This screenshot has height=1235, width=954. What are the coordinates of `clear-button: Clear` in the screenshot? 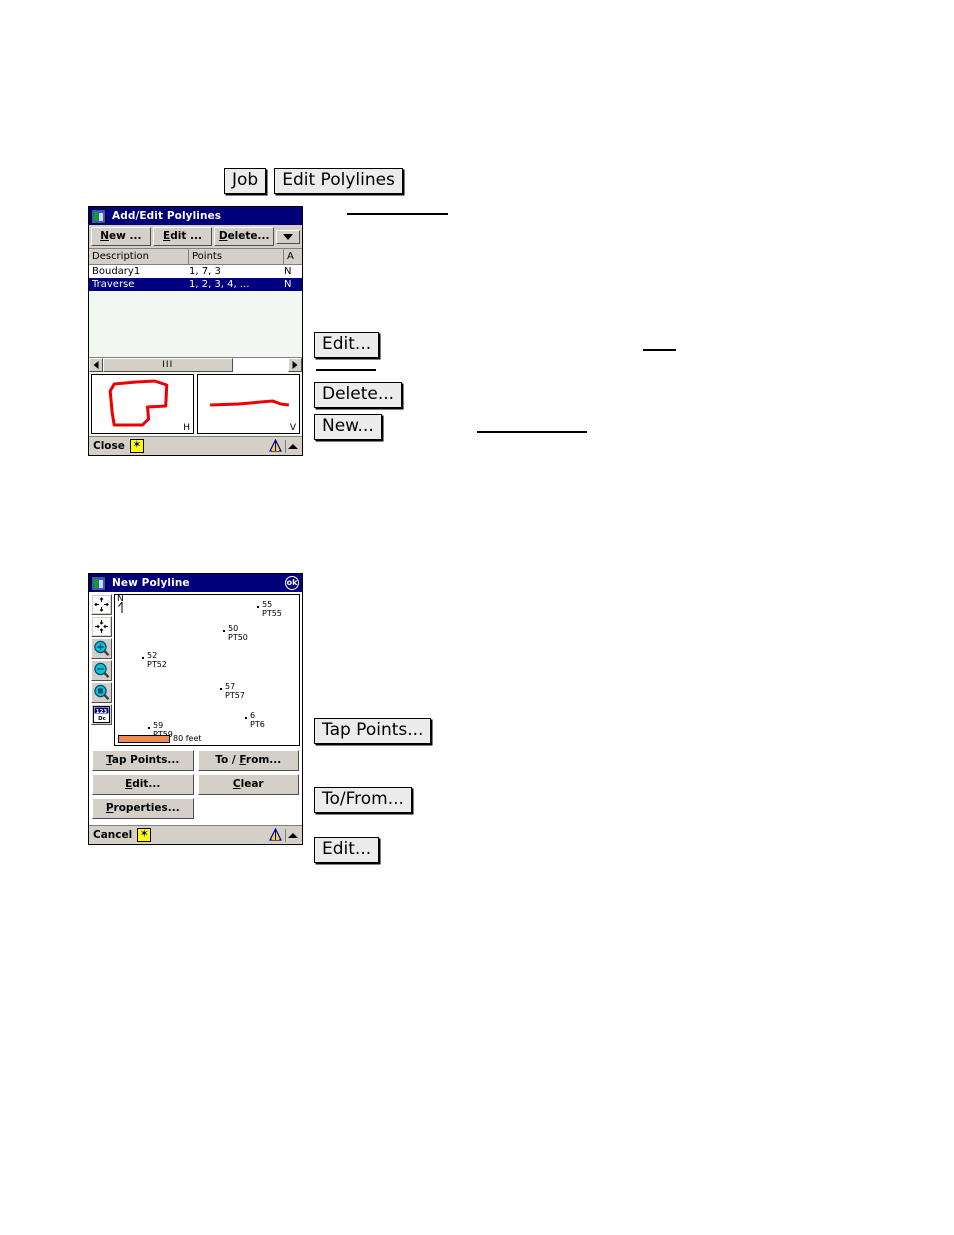 It's located at (248, 784).